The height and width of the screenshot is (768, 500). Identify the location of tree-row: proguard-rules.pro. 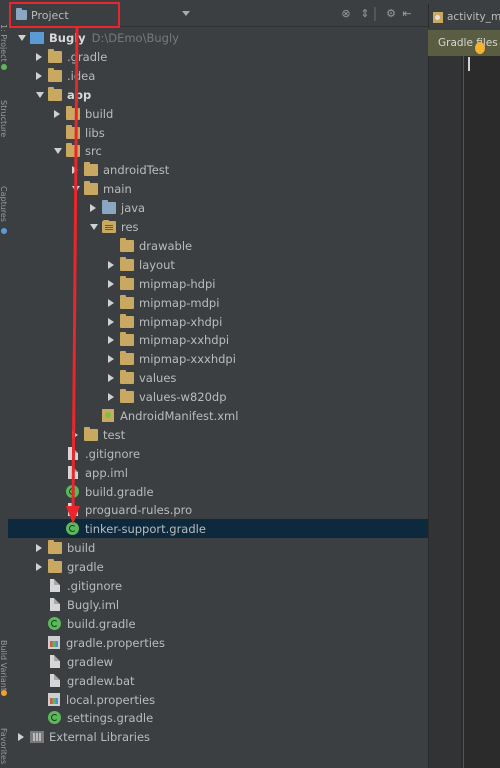
(218, 509).